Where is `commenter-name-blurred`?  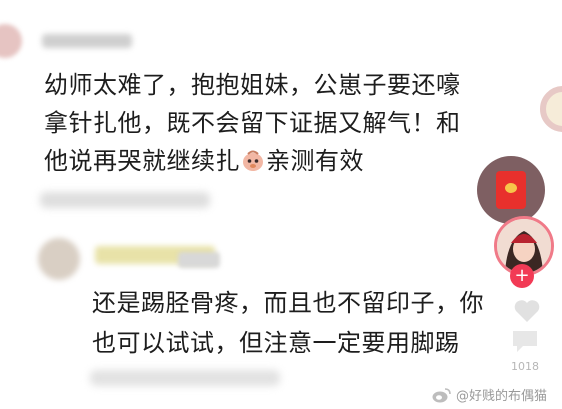 commenter-name-blurred is located at coordinates (87, 41).